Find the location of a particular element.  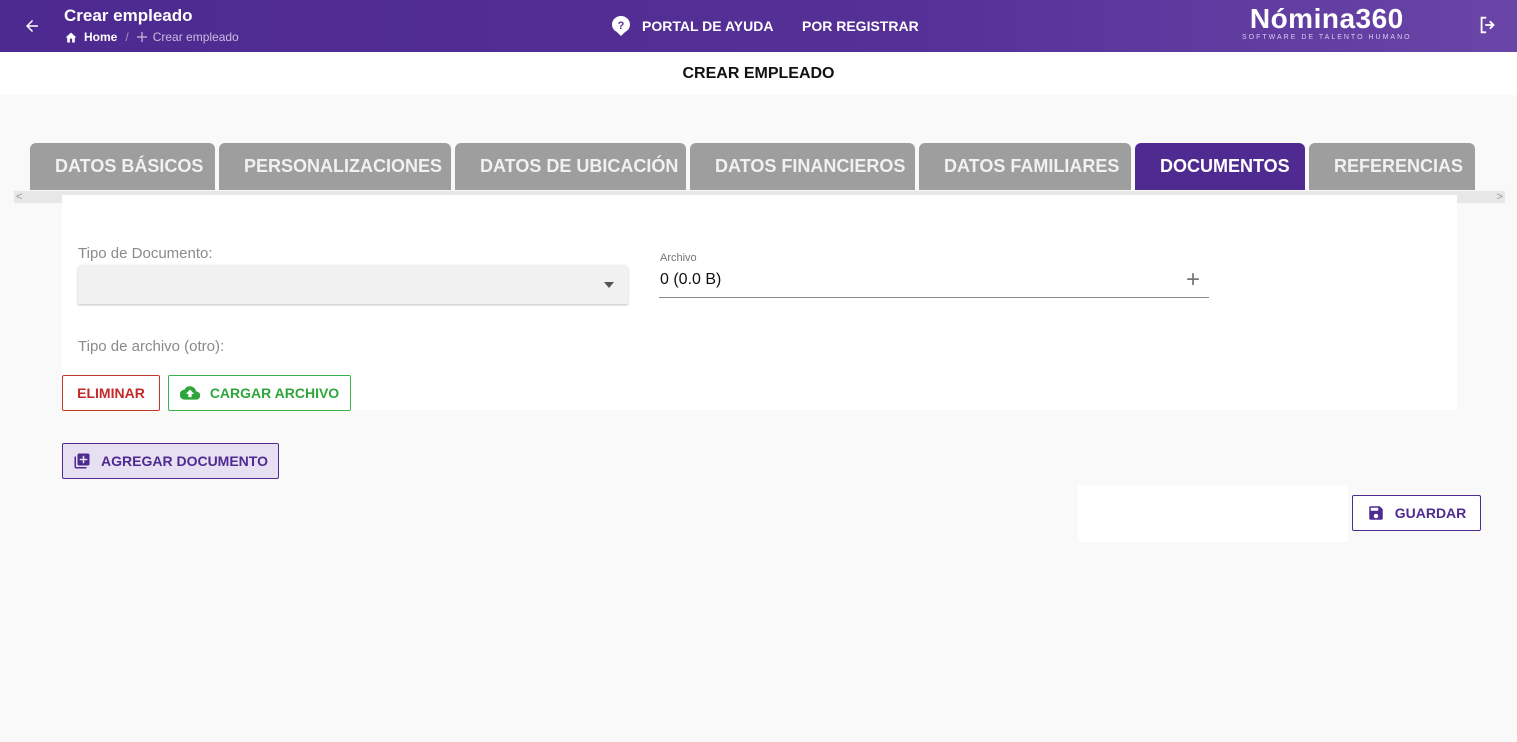

page-title: CREAR EMPLEADO is located at coordinates (758, 73).